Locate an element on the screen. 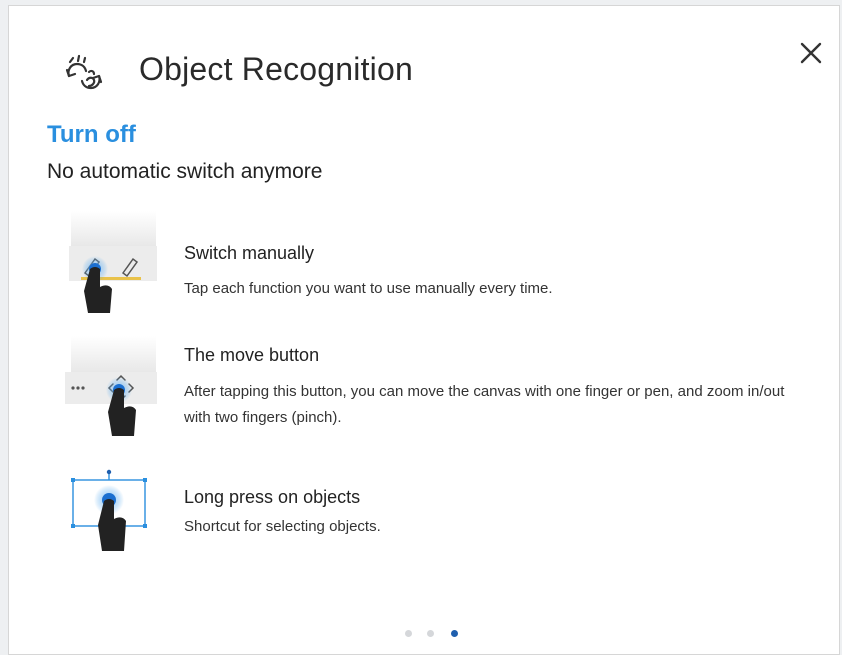  pagination-dots is located at coordinates (429, 635).